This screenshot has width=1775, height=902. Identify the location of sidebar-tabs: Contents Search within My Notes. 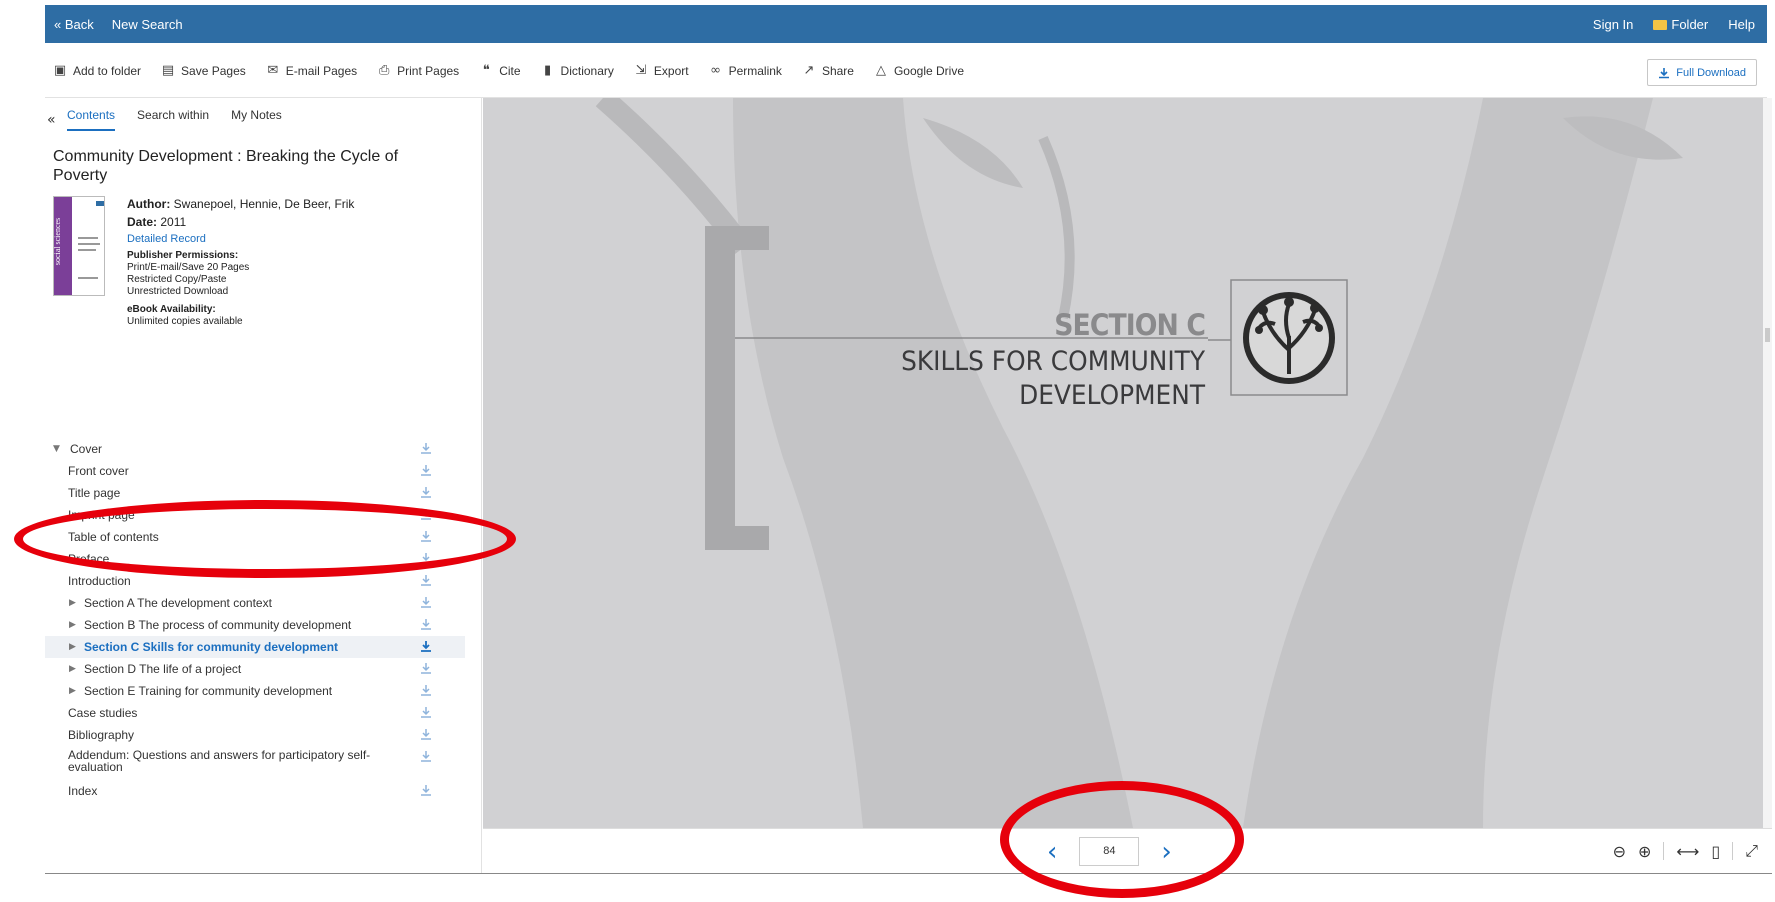
(174, 119).